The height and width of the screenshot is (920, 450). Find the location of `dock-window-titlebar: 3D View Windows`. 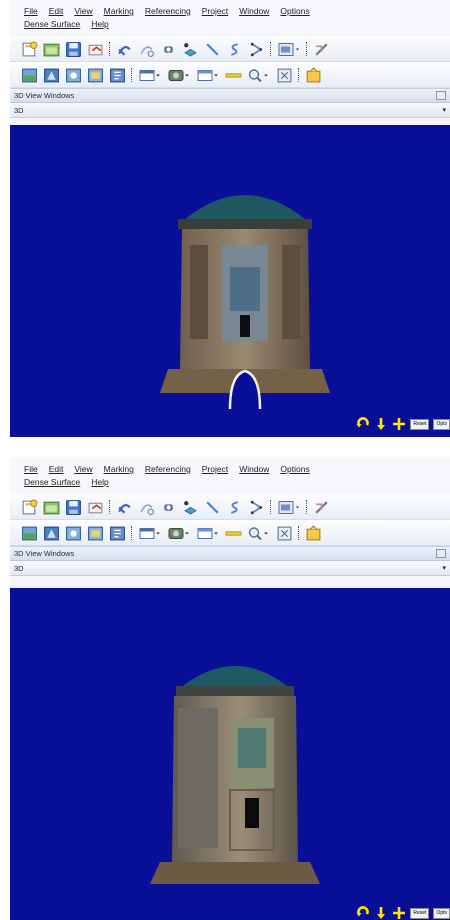

dock-window-titlebar: 3D View Windows is located at coordinates (230, 95).